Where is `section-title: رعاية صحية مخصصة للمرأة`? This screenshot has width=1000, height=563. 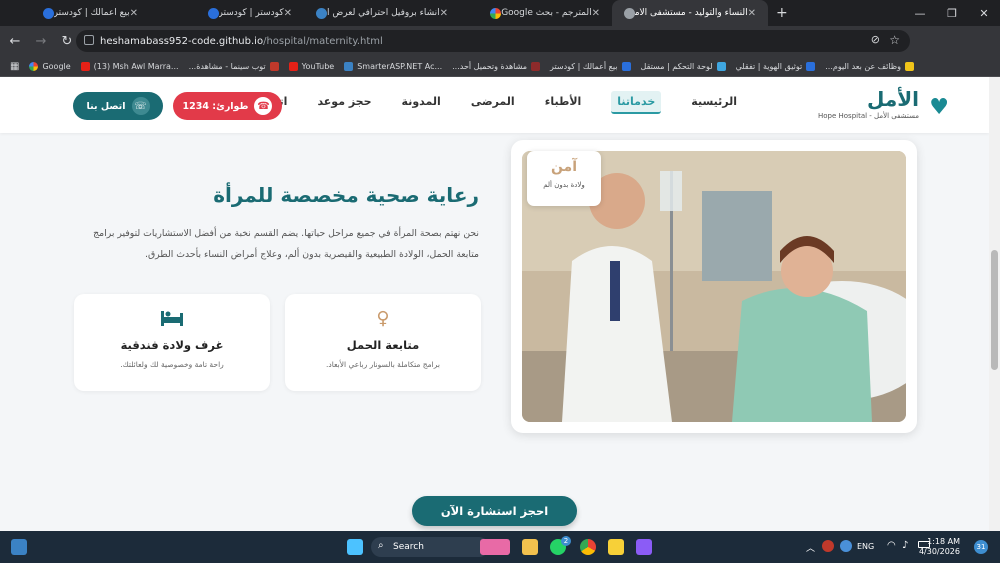 section-title: رعاية صحية مخصصة للمرأة is located at coordinates (346, 195).